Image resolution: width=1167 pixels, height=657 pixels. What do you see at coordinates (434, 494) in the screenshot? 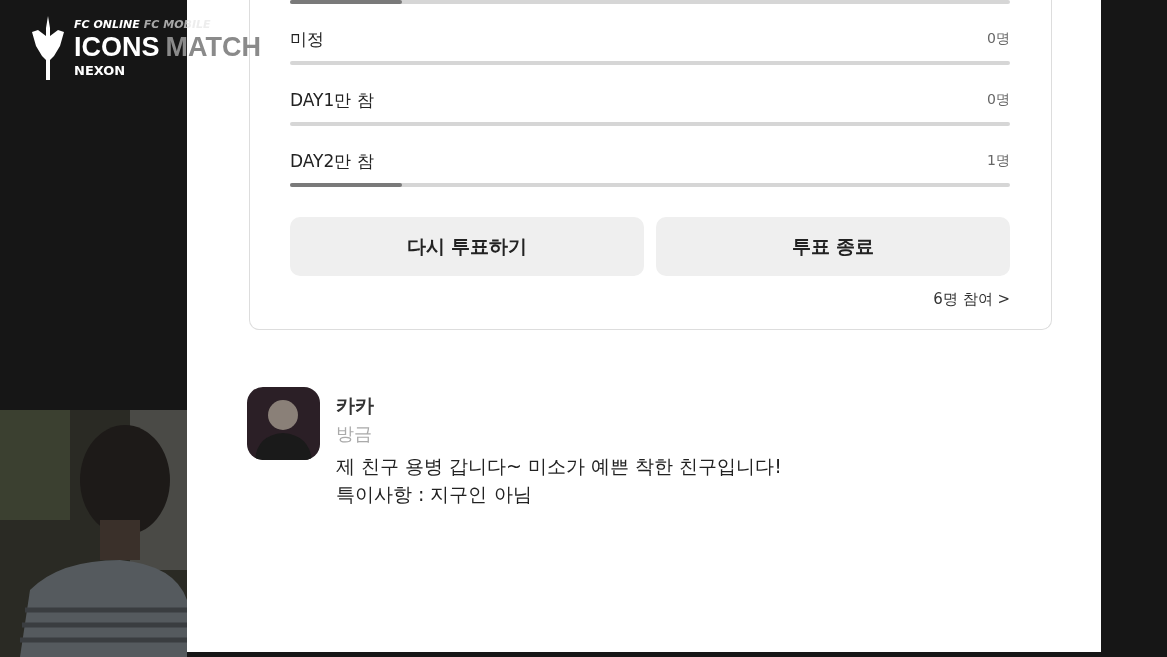
I see `comment-text: 특이사항 : 지구인 아님` at bounding box center [434, 494].